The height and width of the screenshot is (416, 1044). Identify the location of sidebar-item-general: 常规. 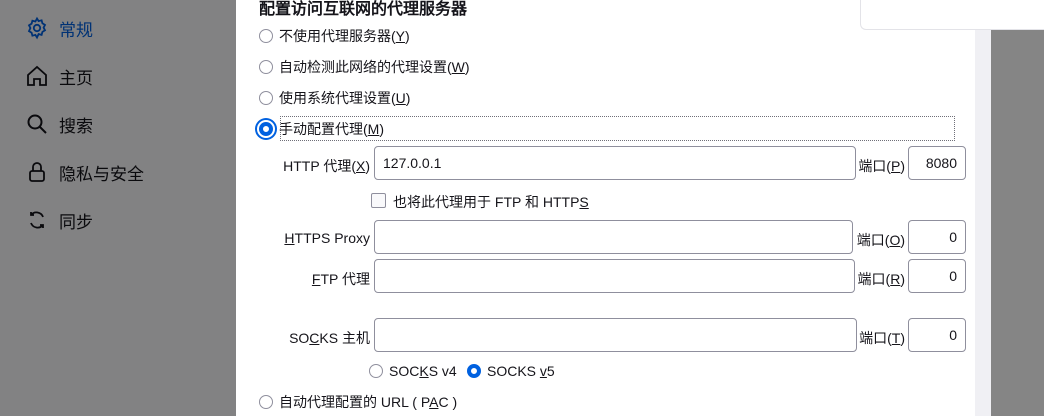
(58, 28).